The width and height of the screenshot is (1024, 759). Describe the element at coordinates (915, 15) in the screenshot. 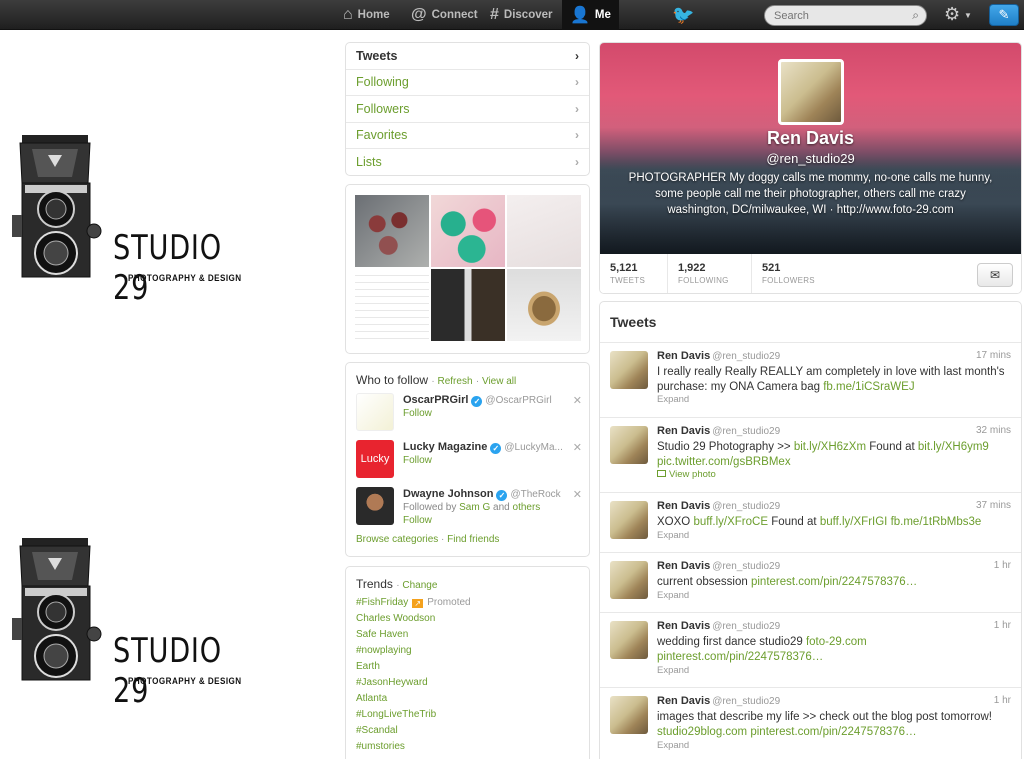

I see `search-icon: ⌕` at that location.